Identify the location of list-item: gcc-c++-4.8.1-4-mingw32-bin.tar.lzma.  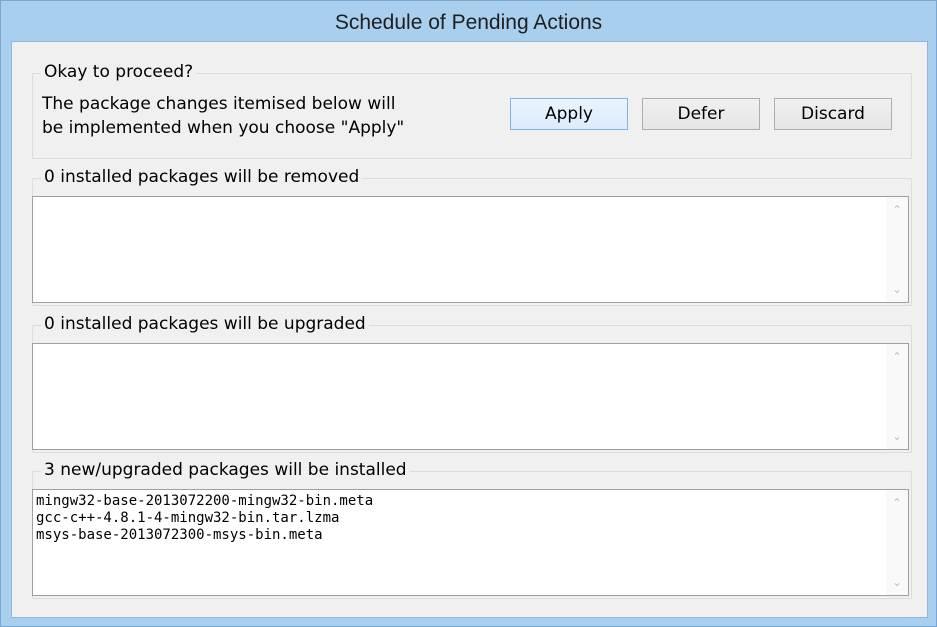
(204, 518).